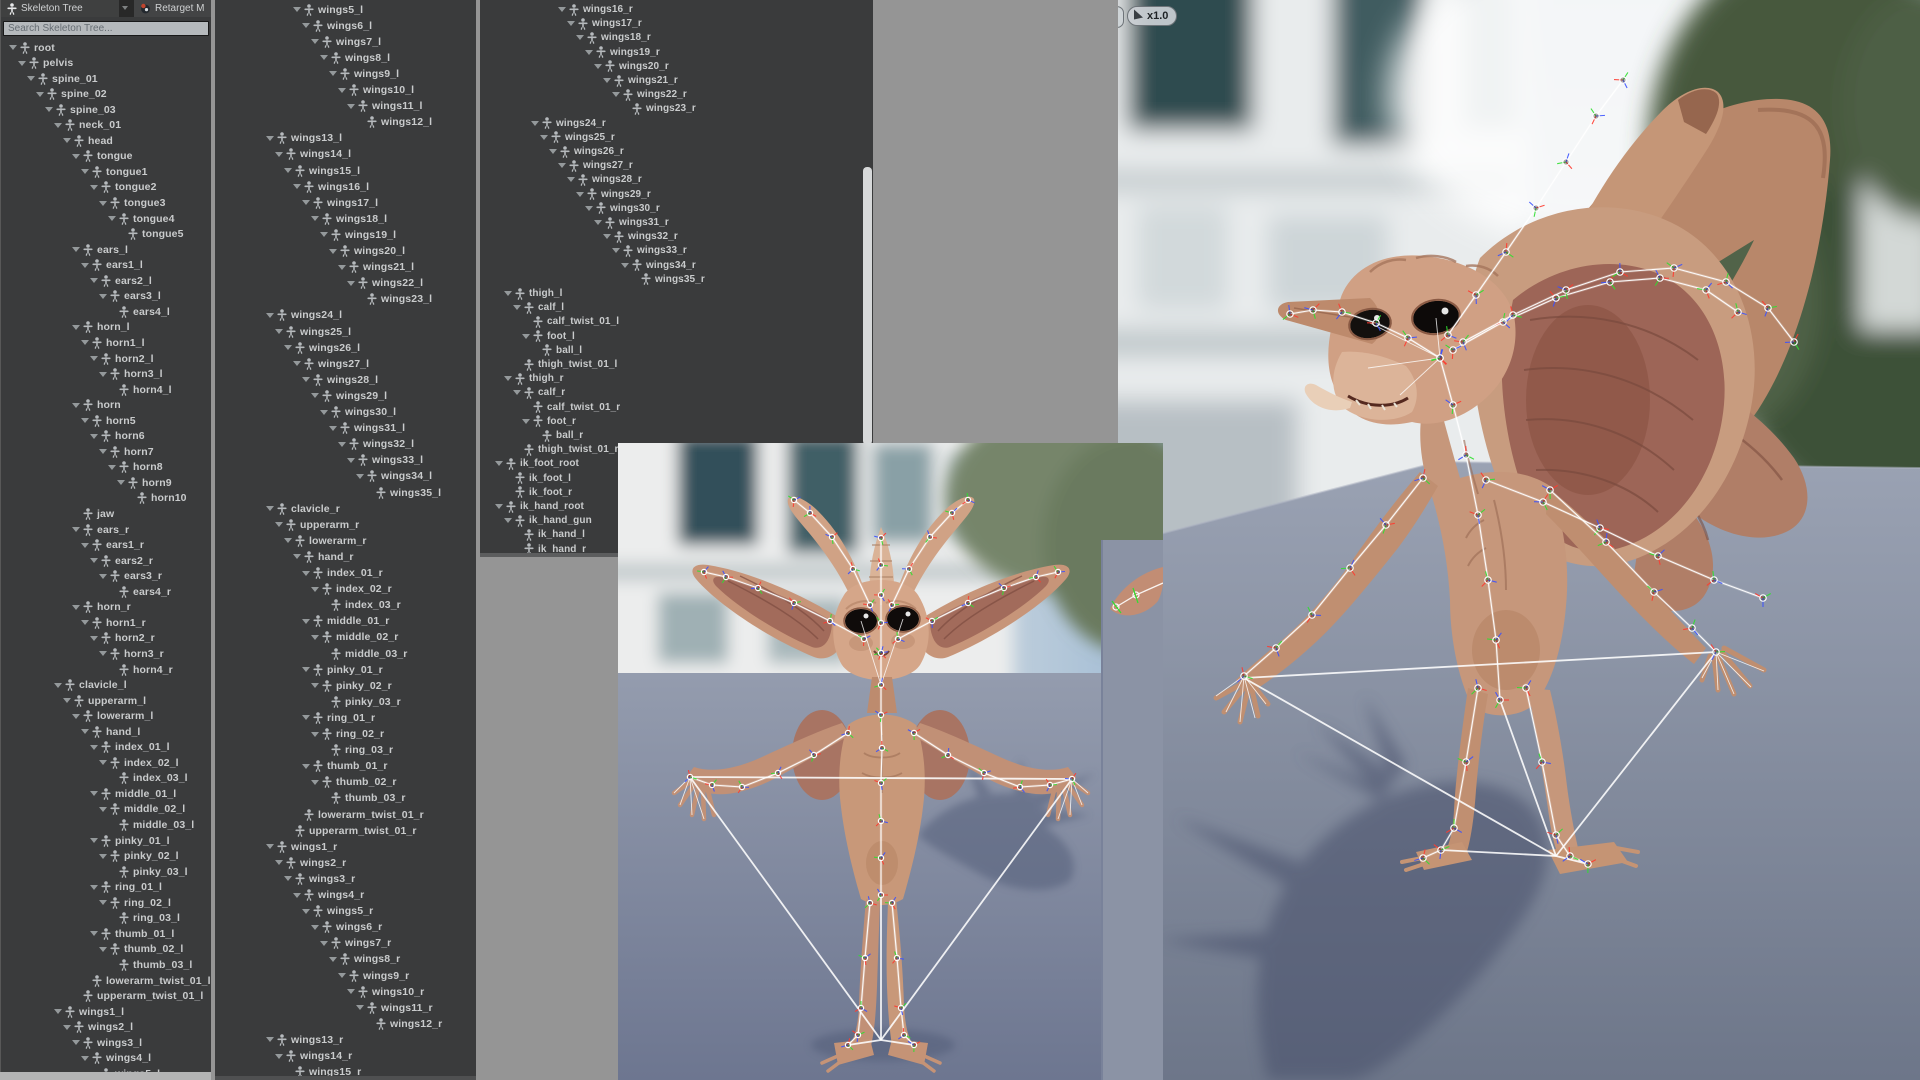 Image resolution: width=1920 pixels, height=1080 pixels. I want to click on tree-row: wings13_r, so click(304, 1039).